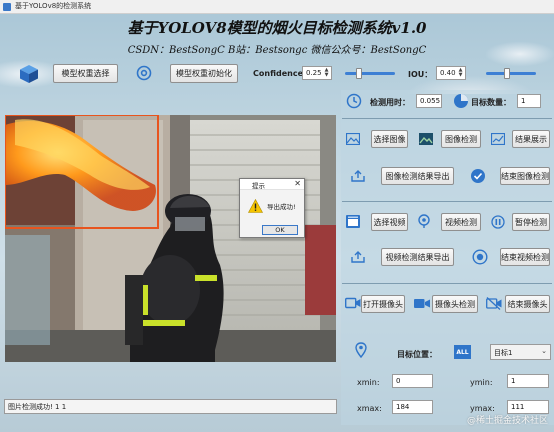  I want to click on image-detect-button: 图像检测, so click(461, 139).